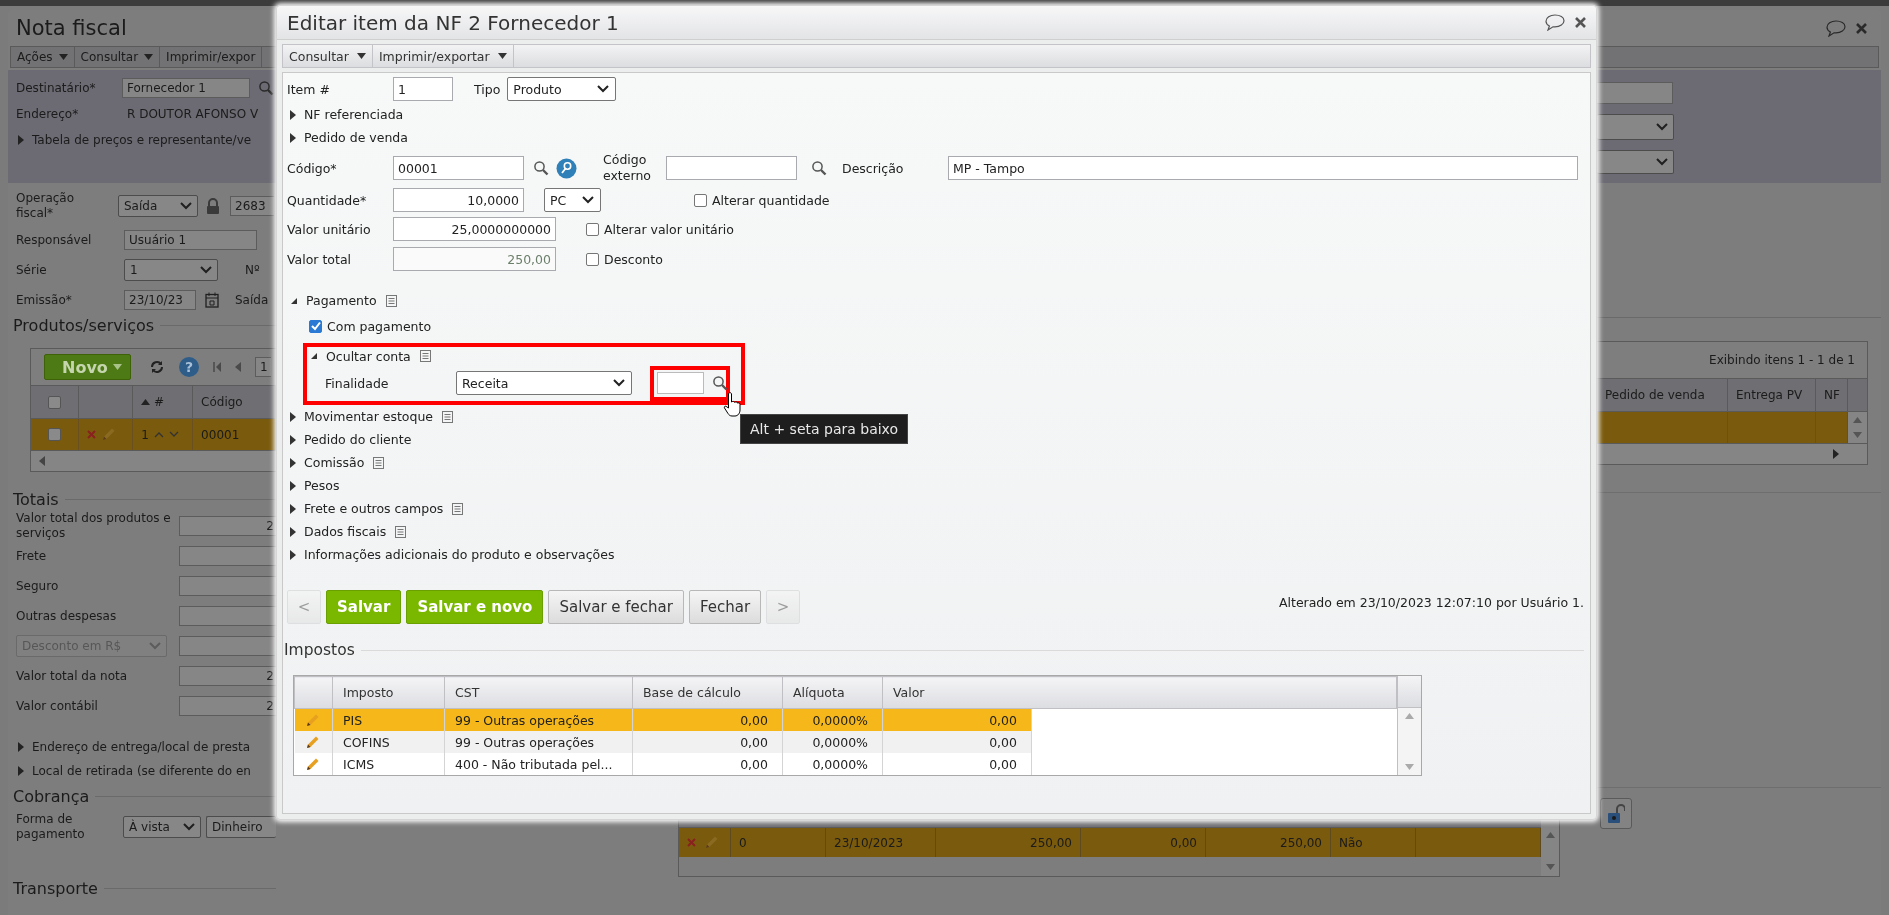 The height and width of the screenshot is (915, 1889). Describe the element at coordinates (474, 259) in the screenshot. I see `total-field: 250,00` at that location.